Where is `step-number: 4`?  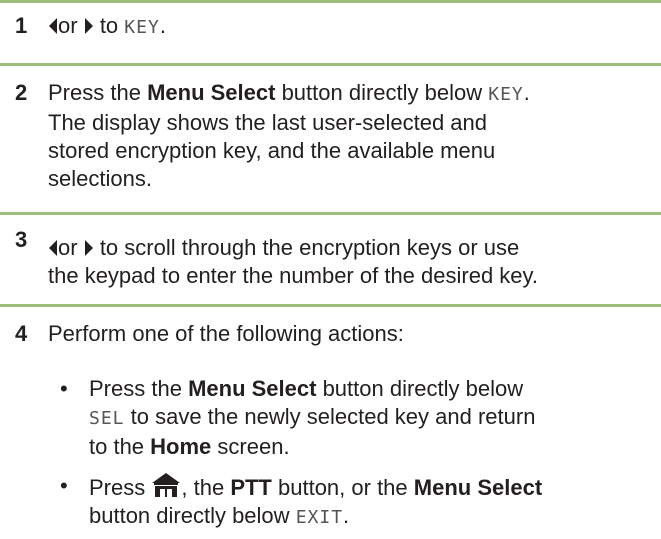 step-number: 4 is located at coordinates (21, 333).